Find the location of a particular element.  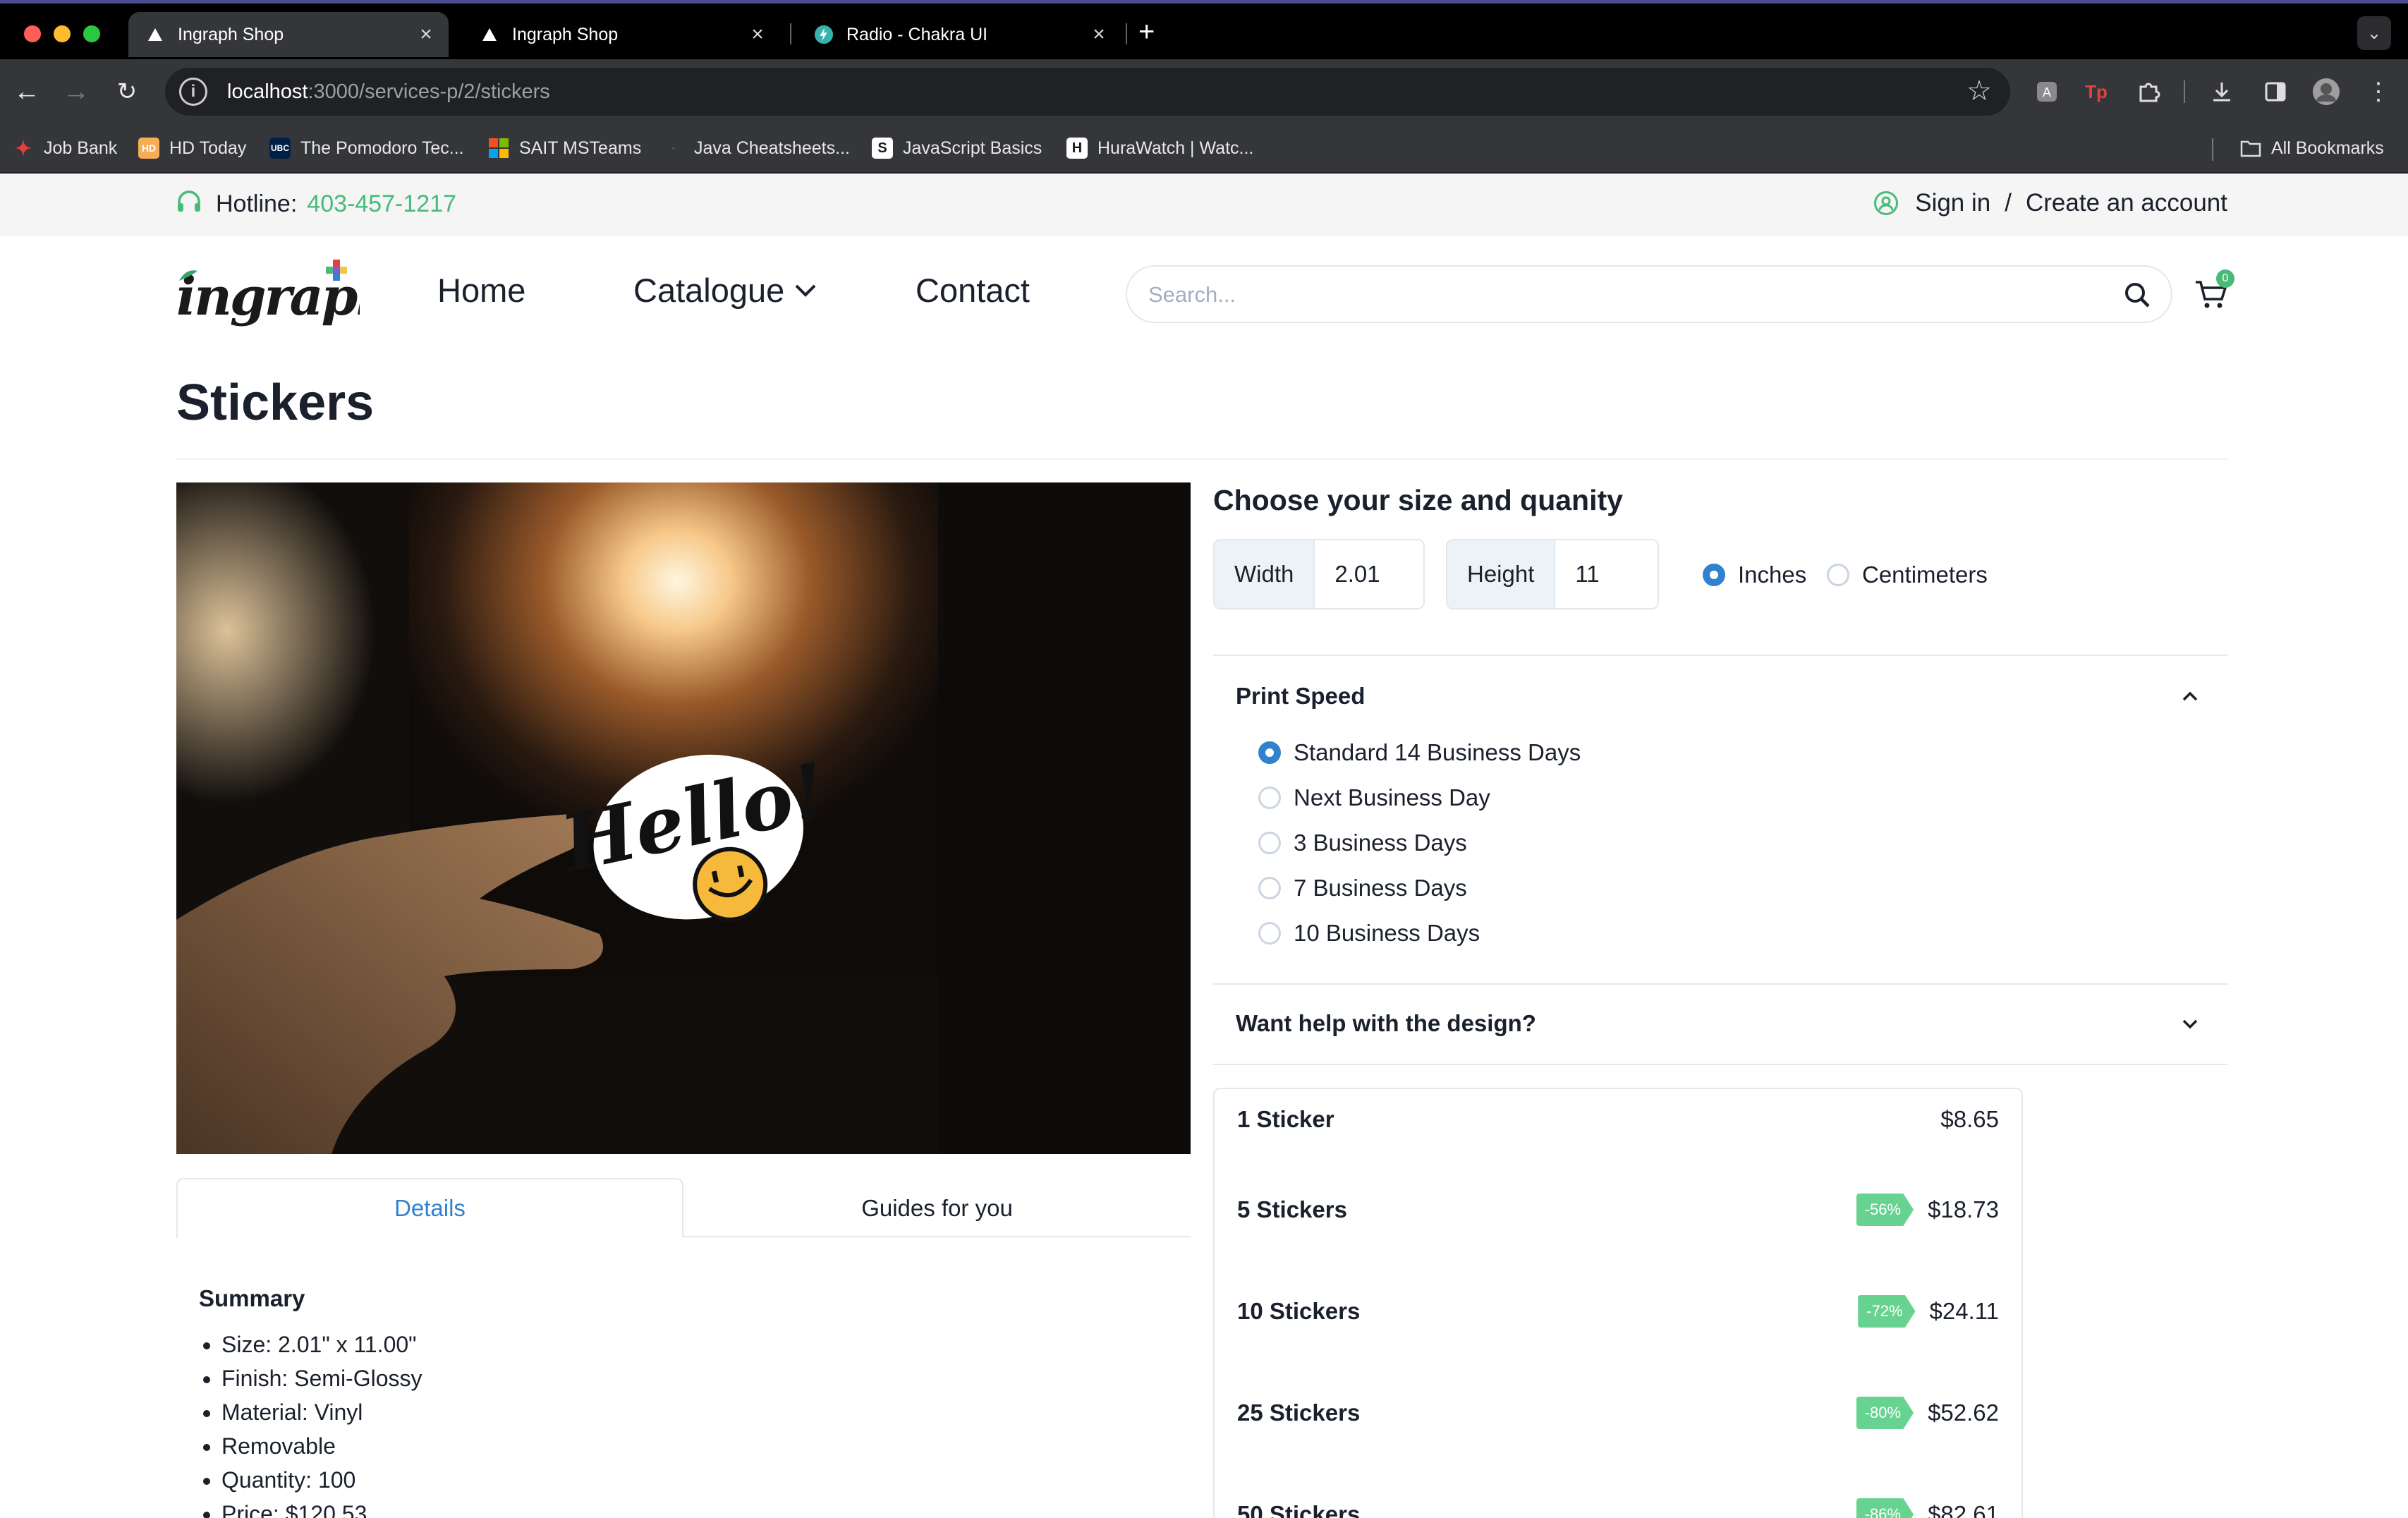

speed-7-days-radio: 7 Business Days is located at coordinates (1363, 888).